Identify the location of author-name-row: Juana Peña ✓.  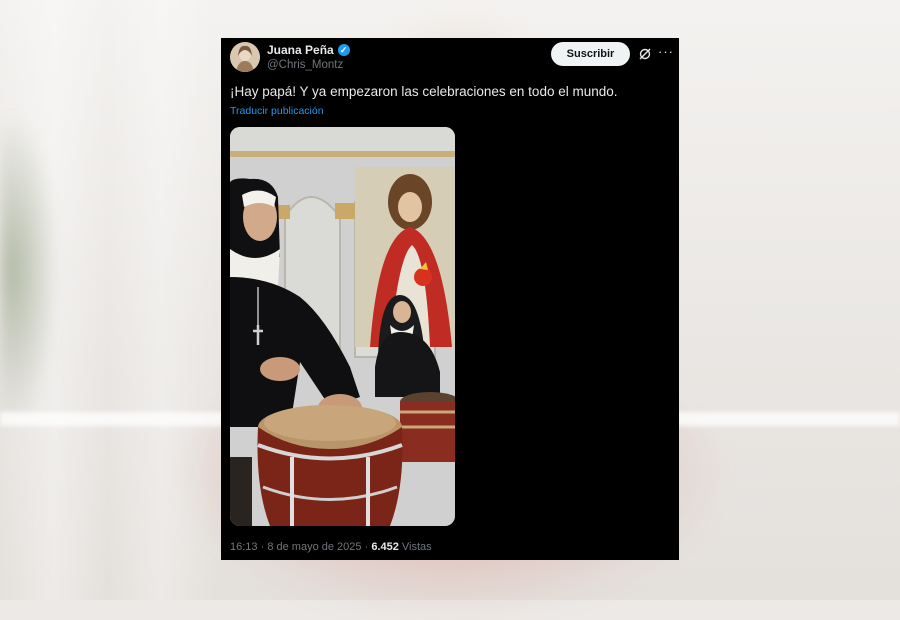
(308, 50).